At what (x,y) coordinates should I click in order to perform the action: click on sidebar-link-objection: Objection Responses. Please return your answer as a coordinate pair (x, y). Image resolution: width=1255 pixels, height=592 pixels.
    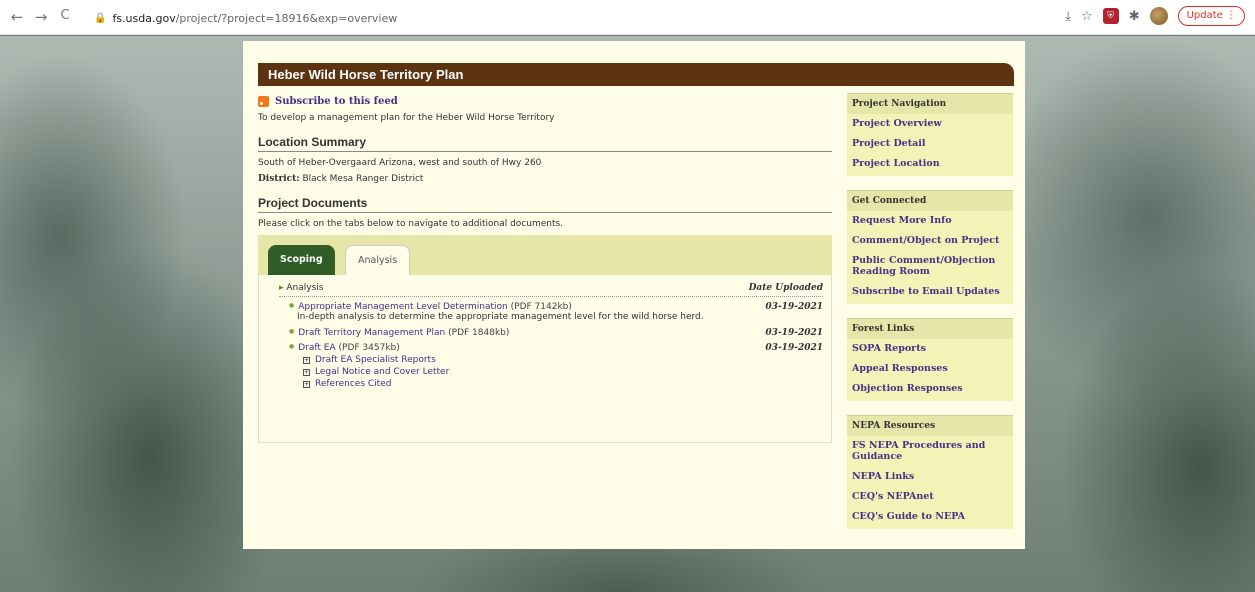
    Looking at the image, I should click on (930, 389).